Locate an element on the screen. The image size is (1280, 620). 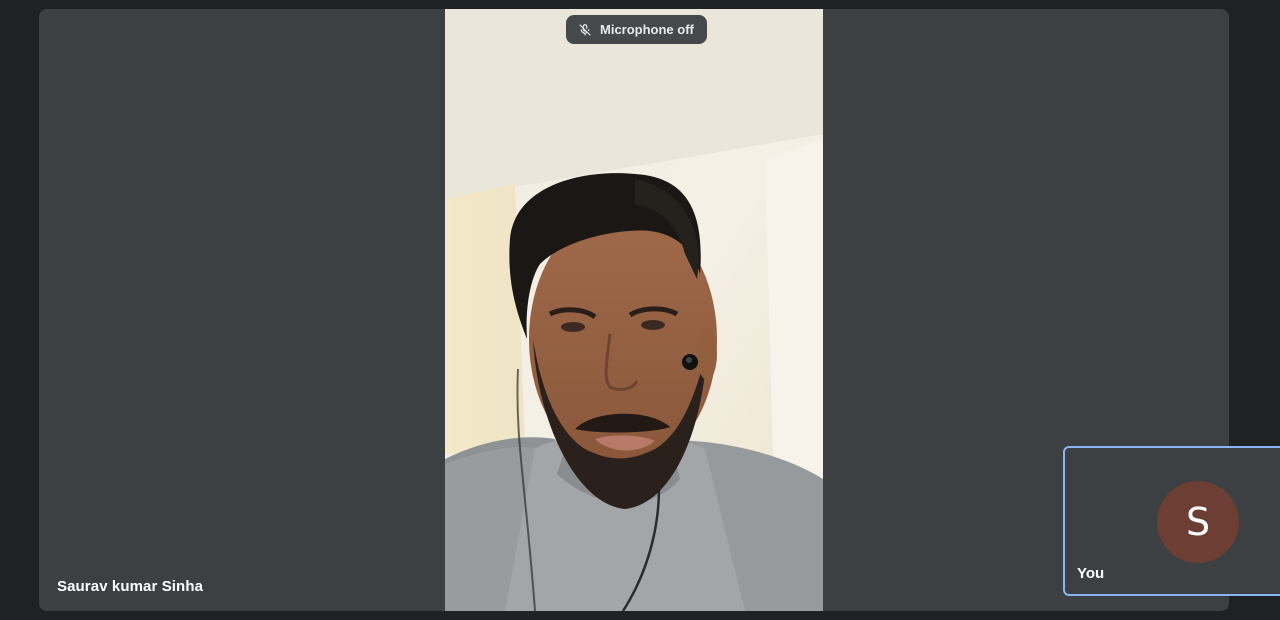
microphone-off-indicator: Microphone off is located at coordinates (636, 29).